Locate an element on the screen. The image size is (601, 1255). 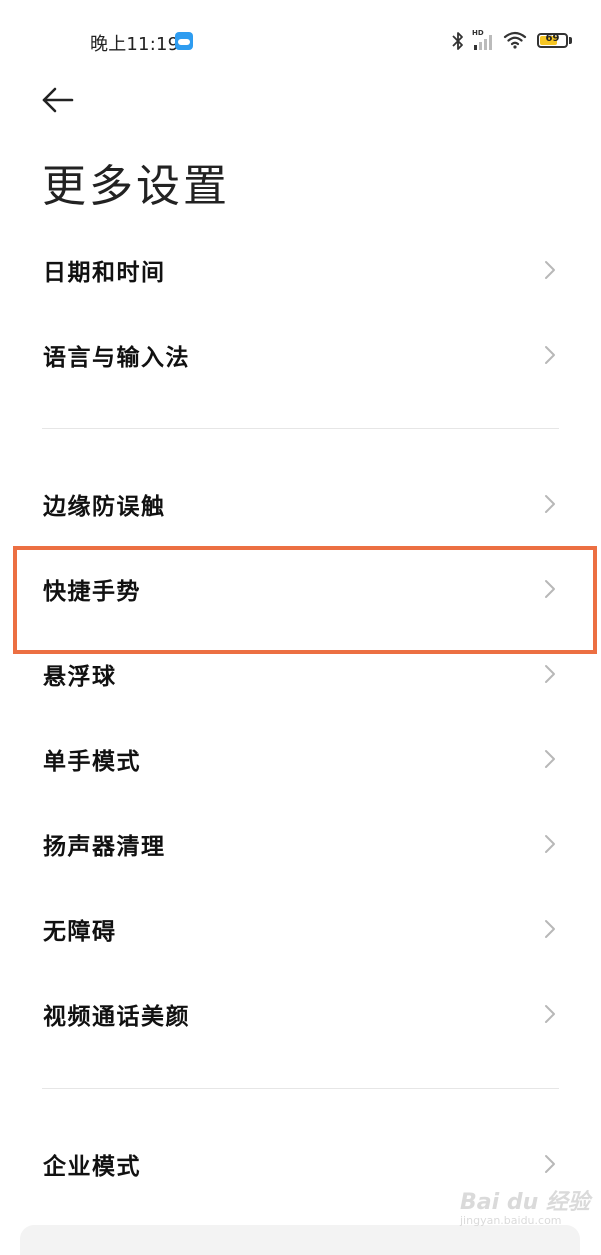
settings-item-label: 边缘防误触 is located at coordinates (104, 507).